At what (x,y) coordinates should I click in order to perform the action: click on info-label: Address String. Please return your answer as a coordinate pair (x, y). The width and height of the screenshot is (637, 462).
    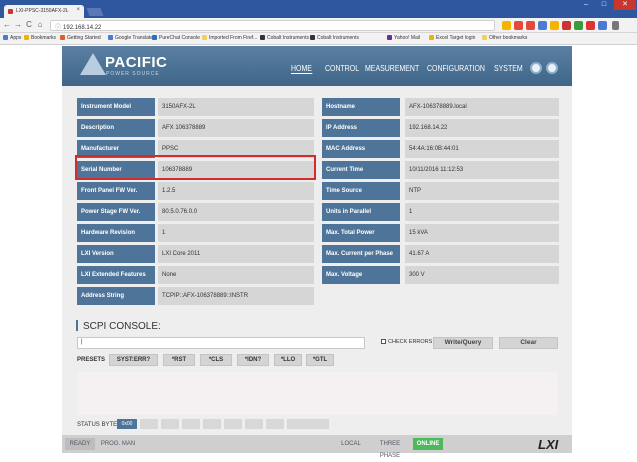
    Looking at the image, I should click on (116, 296).